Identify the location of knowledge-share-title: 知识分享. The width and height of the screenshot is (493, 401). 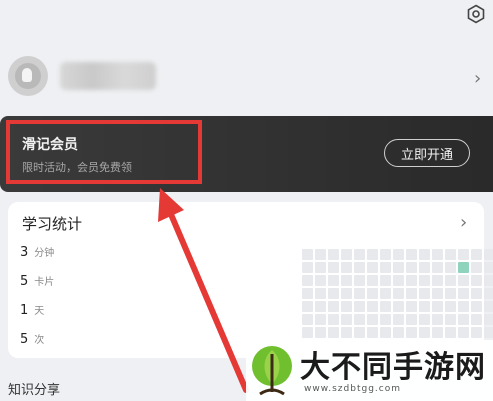
(34, 390).